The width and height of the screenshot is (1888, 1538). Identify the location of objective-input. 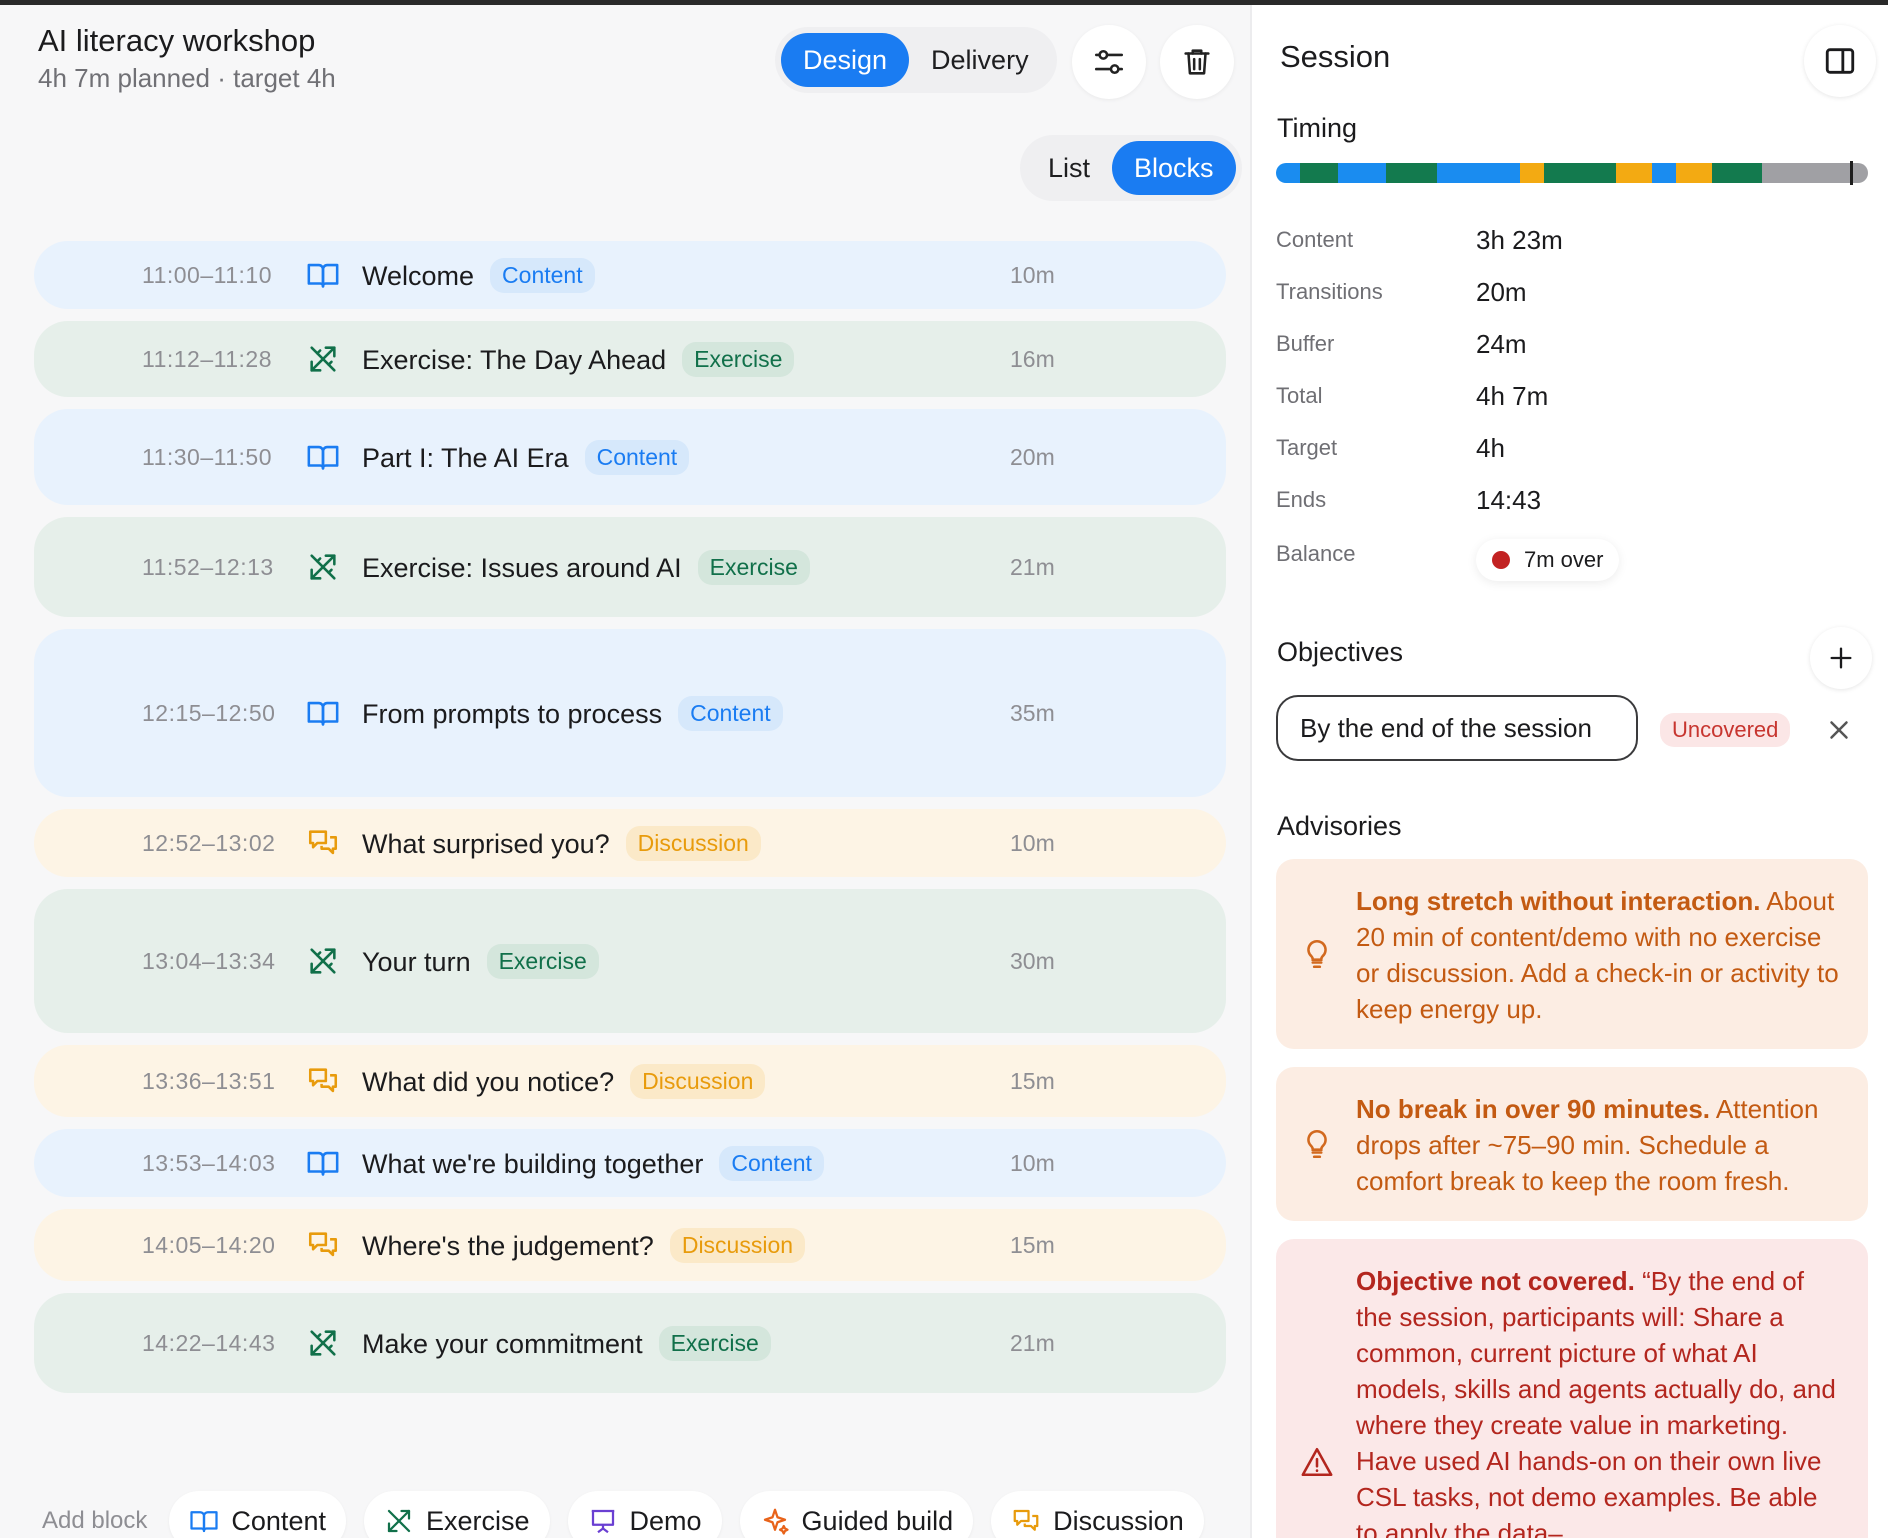
(1457, 728).